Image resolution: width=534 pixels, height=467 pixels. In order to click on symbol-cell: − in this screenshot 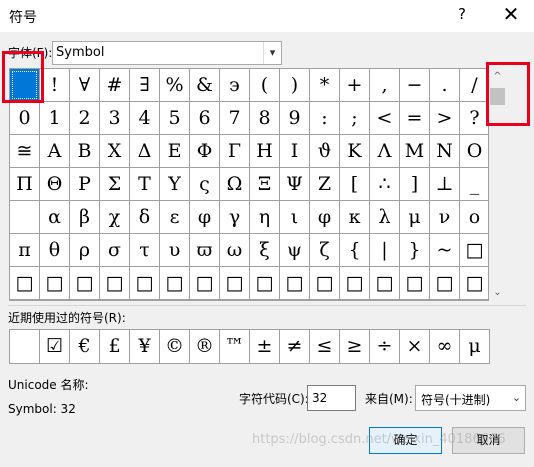, I will do `click(415, 85)`.